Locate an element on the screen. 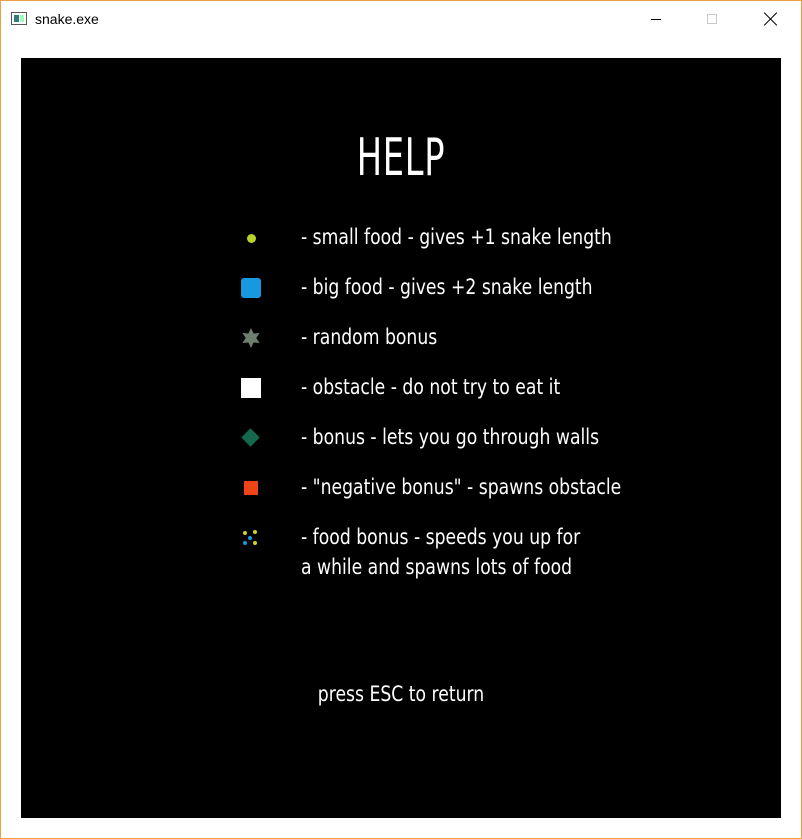 The height and width of the screenshot is (839, 802). help-item-wall-bonus: - bonus - lets you go through walls is located at coordinates (401, 438).